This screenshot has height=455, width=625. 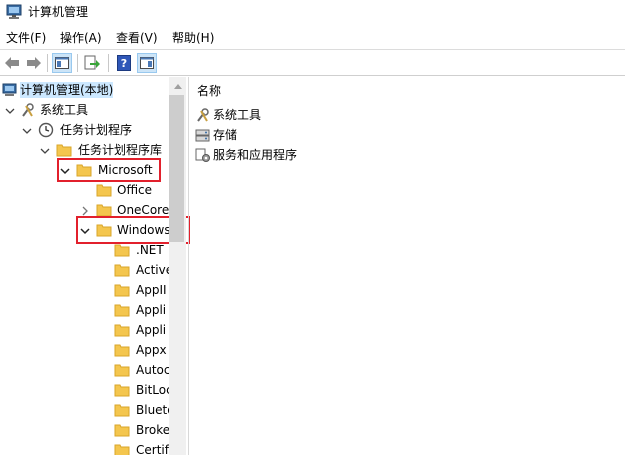 What do you see at coordinates (225, 135) in the screenshot?
I see `list-item-label: 存储` at bounding box center [225, 135].